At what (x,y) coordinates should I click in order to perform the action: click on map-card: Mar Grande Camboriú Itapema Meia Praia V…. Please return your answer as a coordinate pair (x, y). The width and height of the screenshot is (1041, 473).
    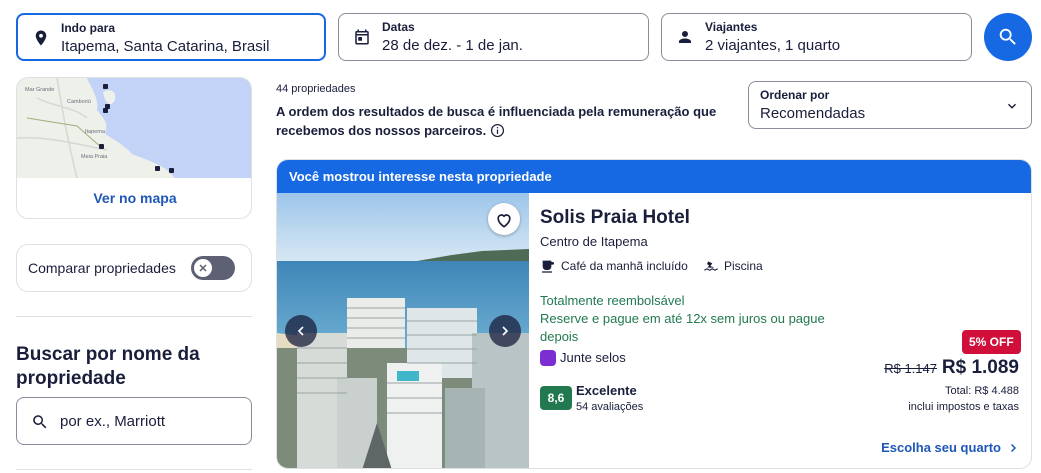
    Looking at the image, I should click on (134, 148).